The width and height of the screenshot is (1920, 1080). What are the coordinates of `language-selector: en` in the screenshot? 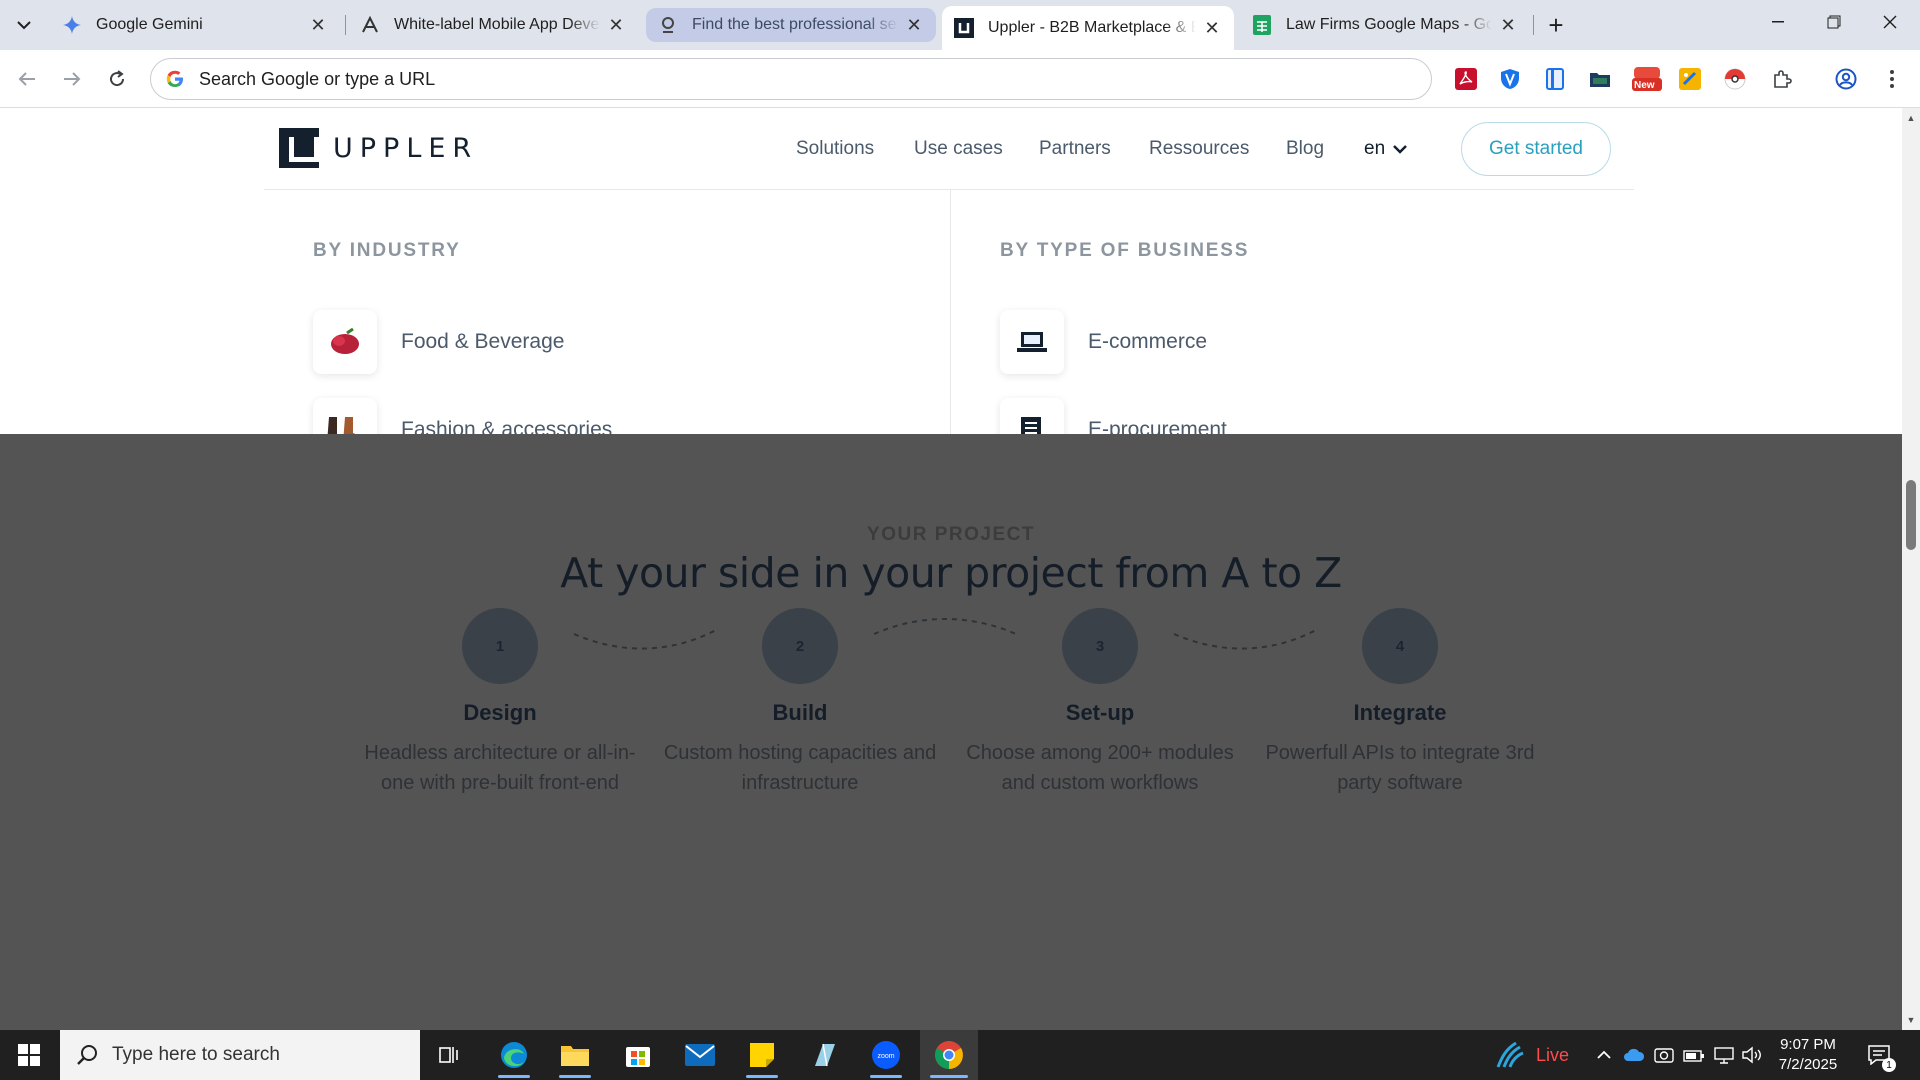 It's located at (1386, 149).